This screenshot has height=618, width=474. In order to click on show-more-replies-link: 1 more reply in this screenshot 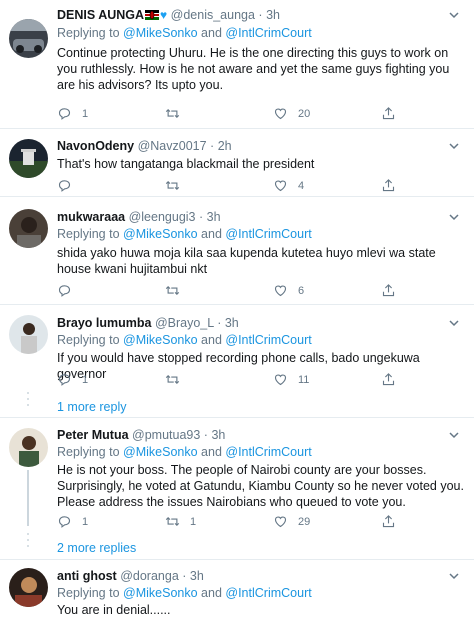, I will do `click(91, 407)`.